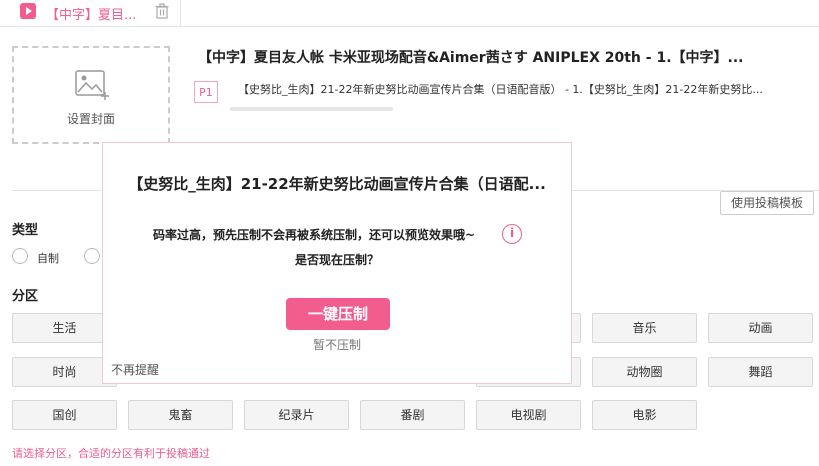 This screenshot has height=466, width=819. I want to click on info-icon: i, so click(512, 234).